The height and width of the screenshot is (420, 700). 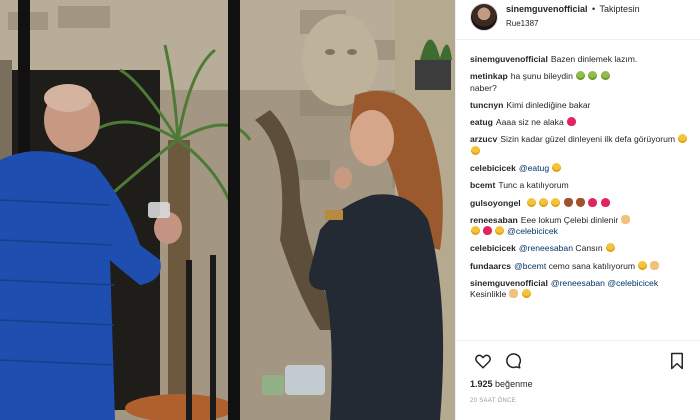 I want to click on comment-item: bcemt Tunc a katılıyorum, so click(x=583, y=186).